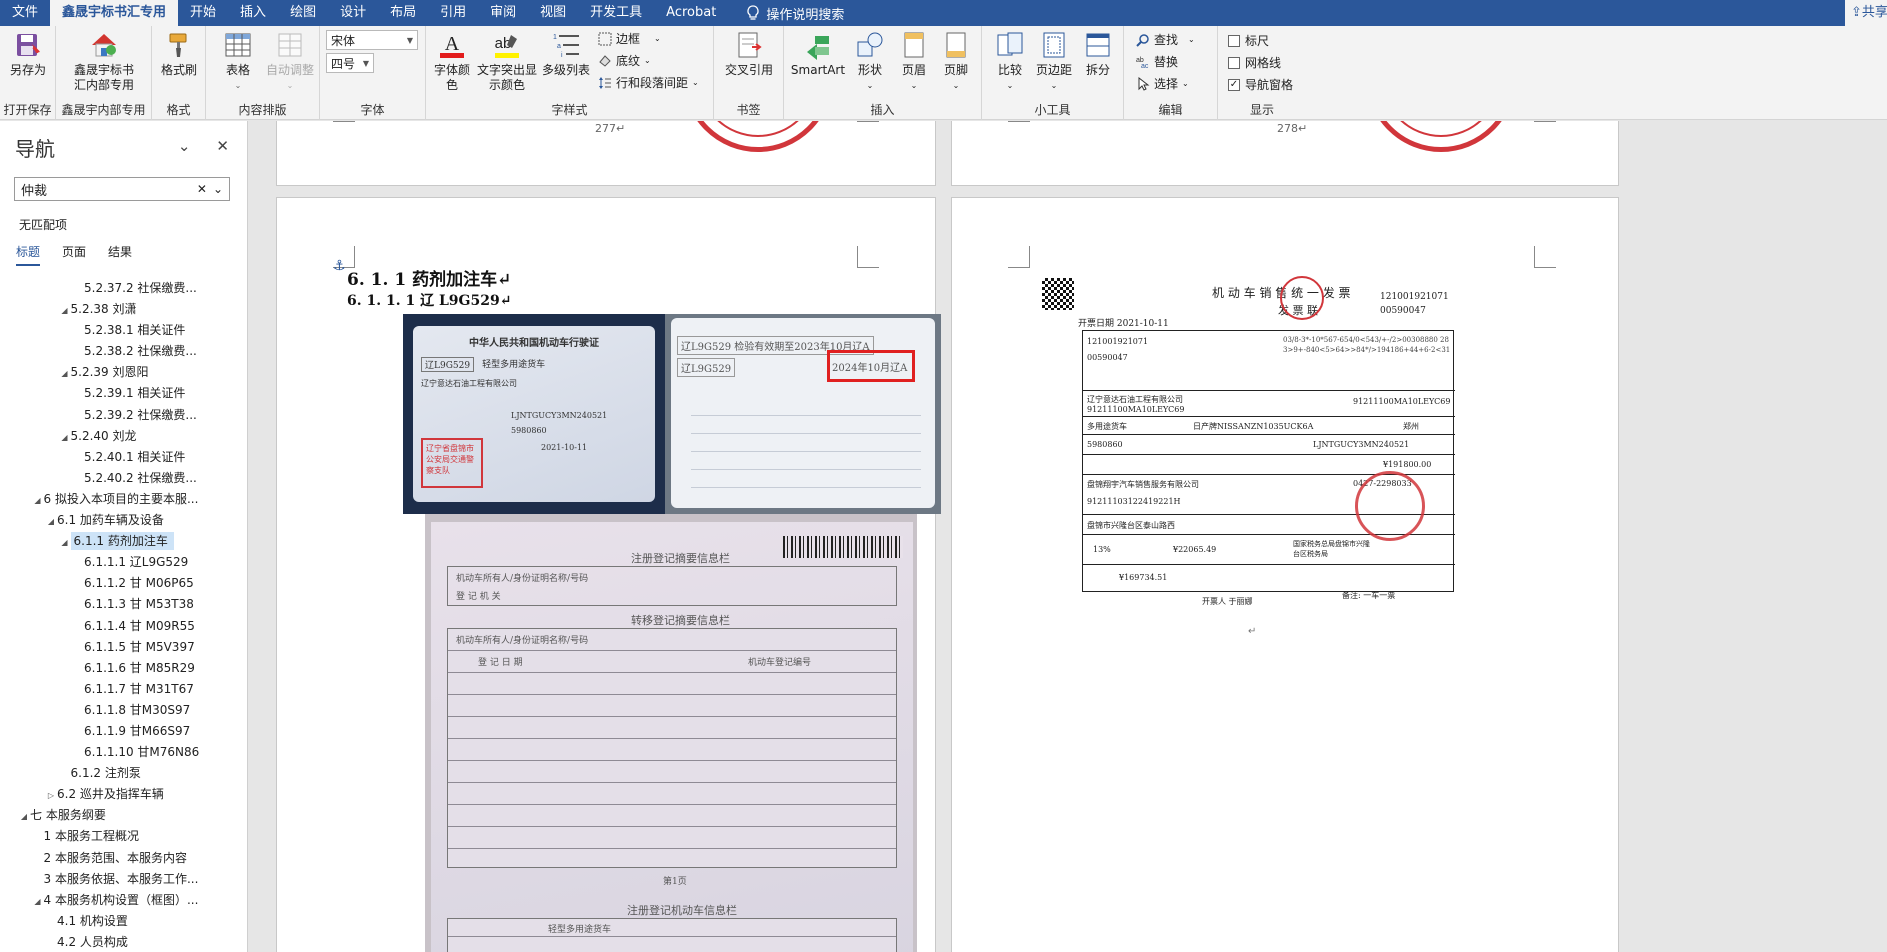  Describe the element at coordinates (1162, 83) in the screenshot. I see `select-button: 选择 ⌄` at that location.